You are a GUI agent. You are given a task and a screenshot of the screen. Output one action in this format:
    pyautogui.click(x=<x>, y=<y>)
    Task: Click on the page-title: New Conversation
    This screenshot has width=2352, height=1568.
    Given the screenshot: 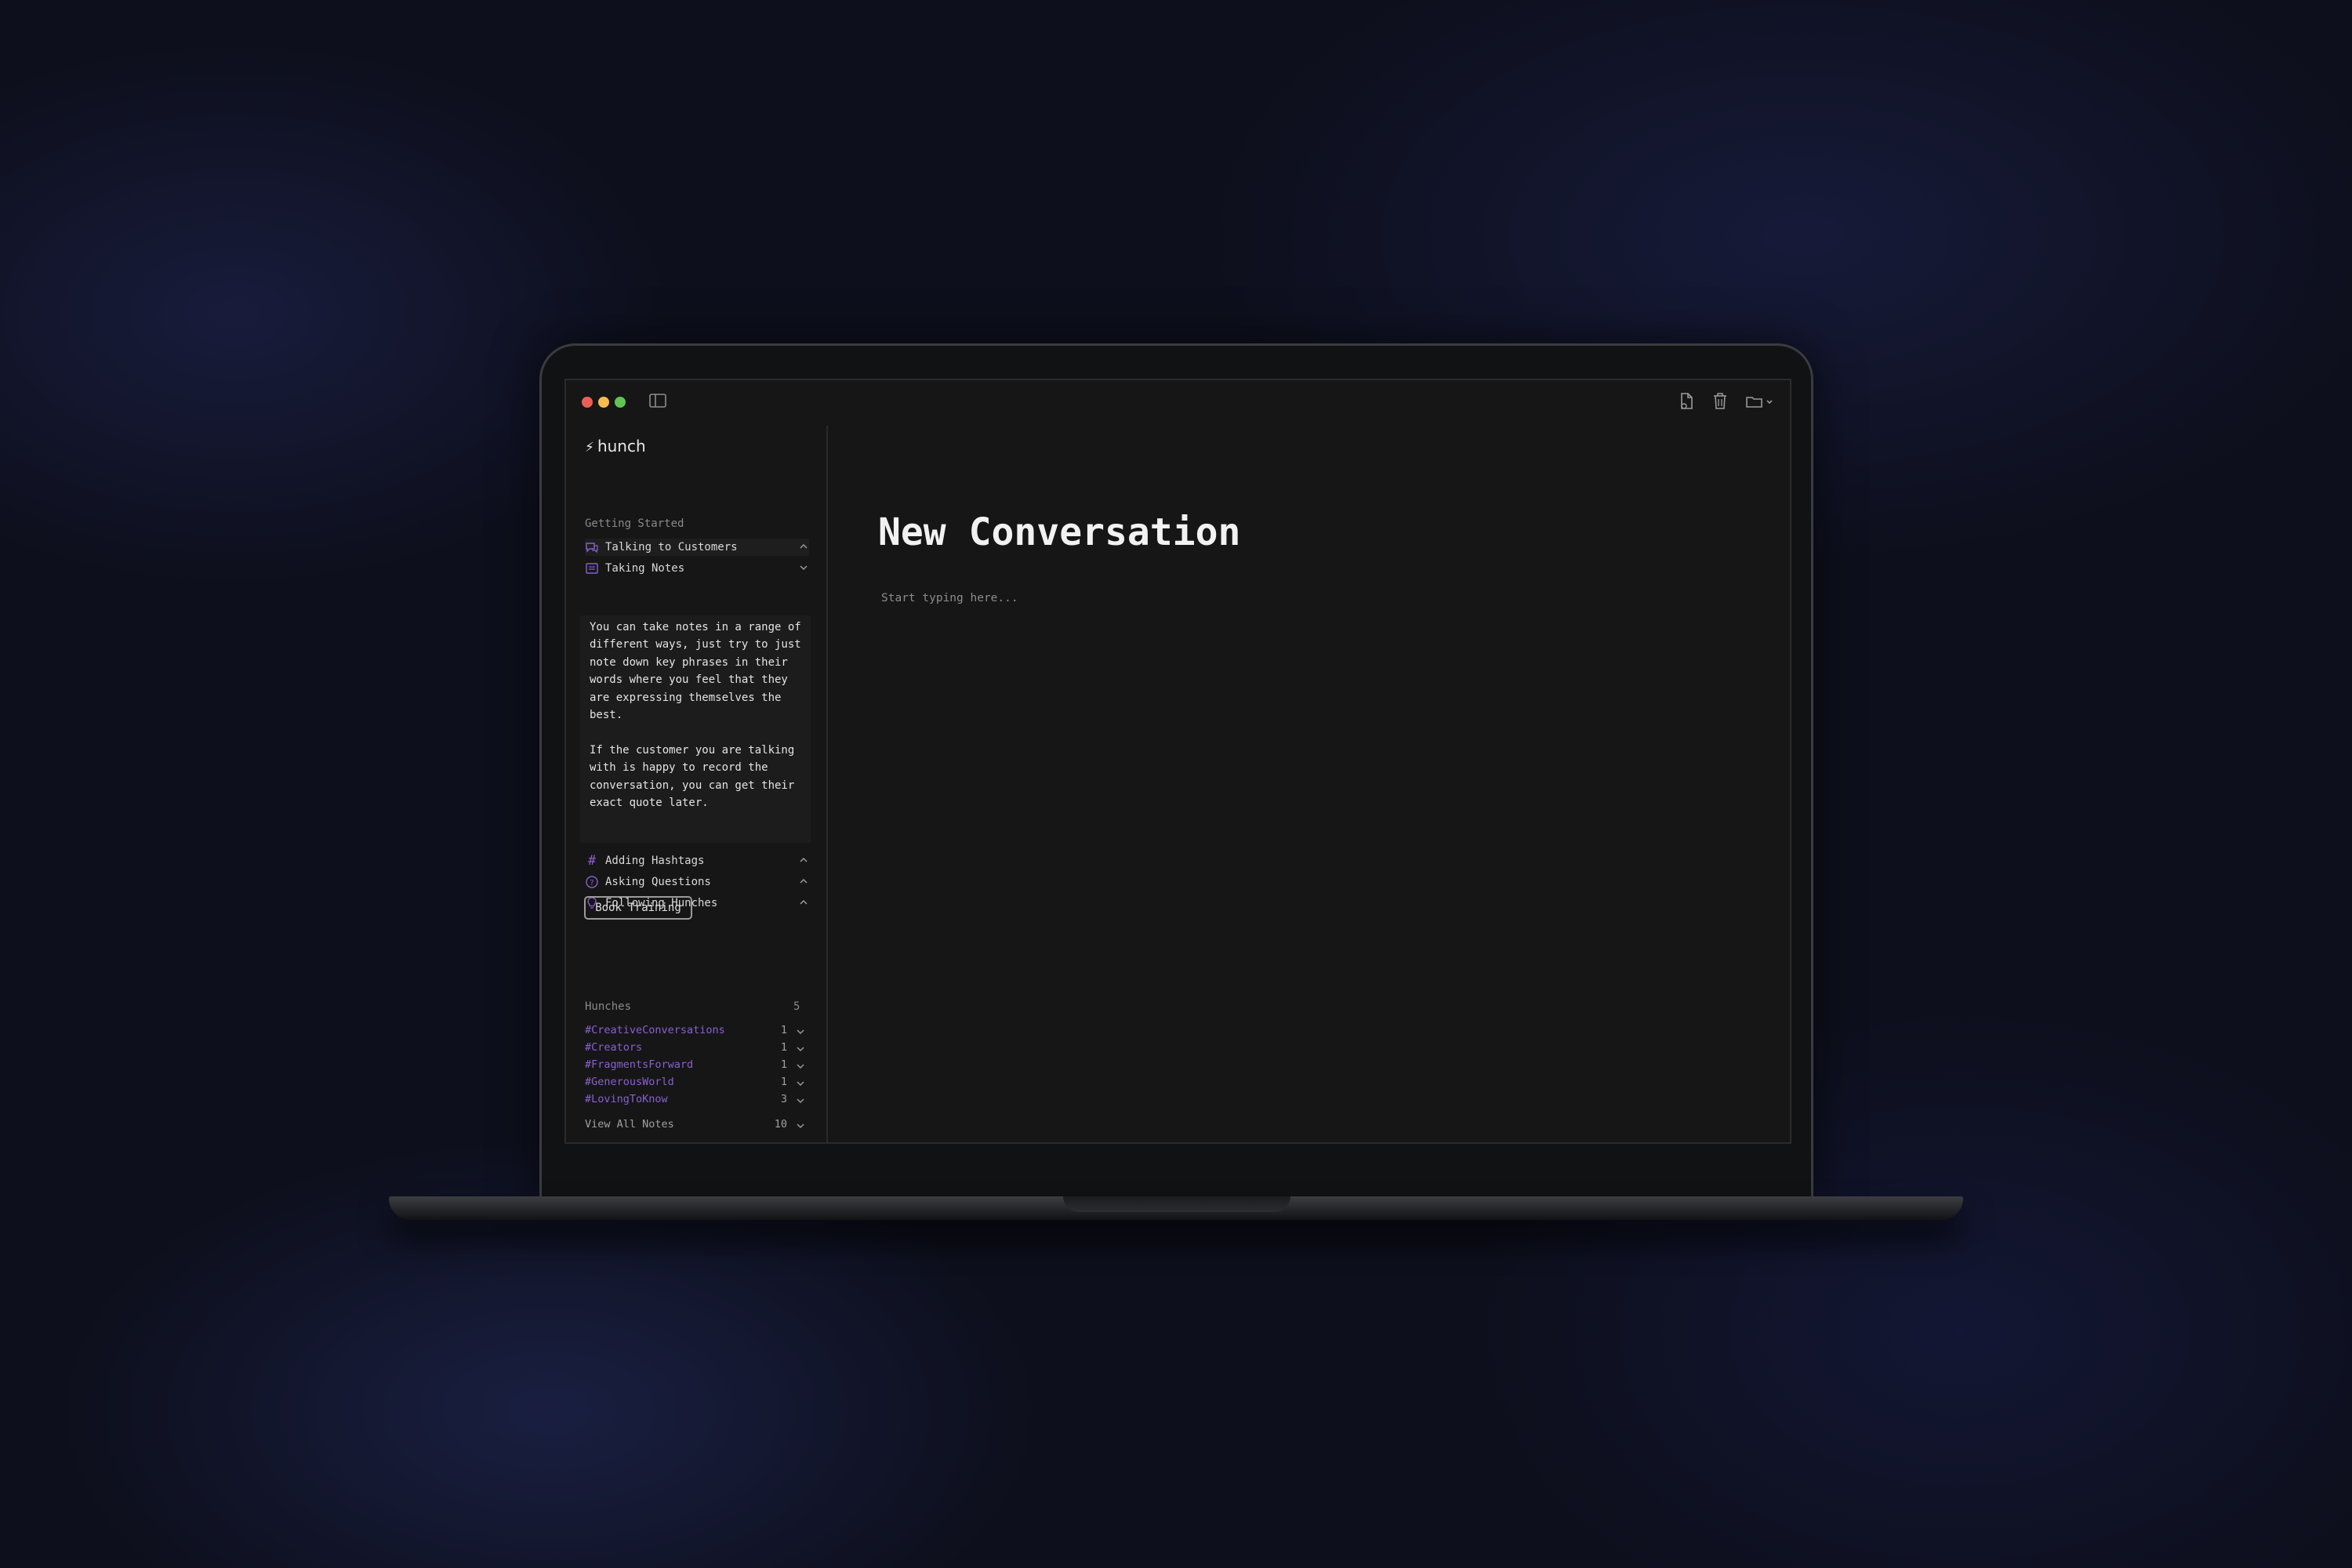 What is the action you would take?
    pyautogui.click(x=1059, y=532)
    